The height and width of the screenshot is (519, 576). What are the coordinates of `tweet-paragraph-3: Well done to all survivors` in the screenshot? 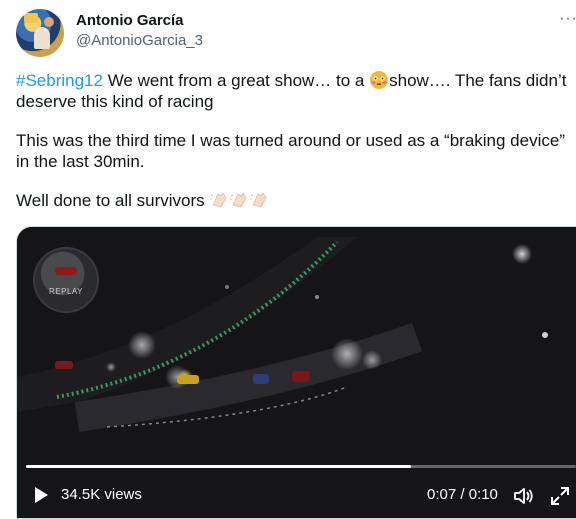 It's located at (296, 200).